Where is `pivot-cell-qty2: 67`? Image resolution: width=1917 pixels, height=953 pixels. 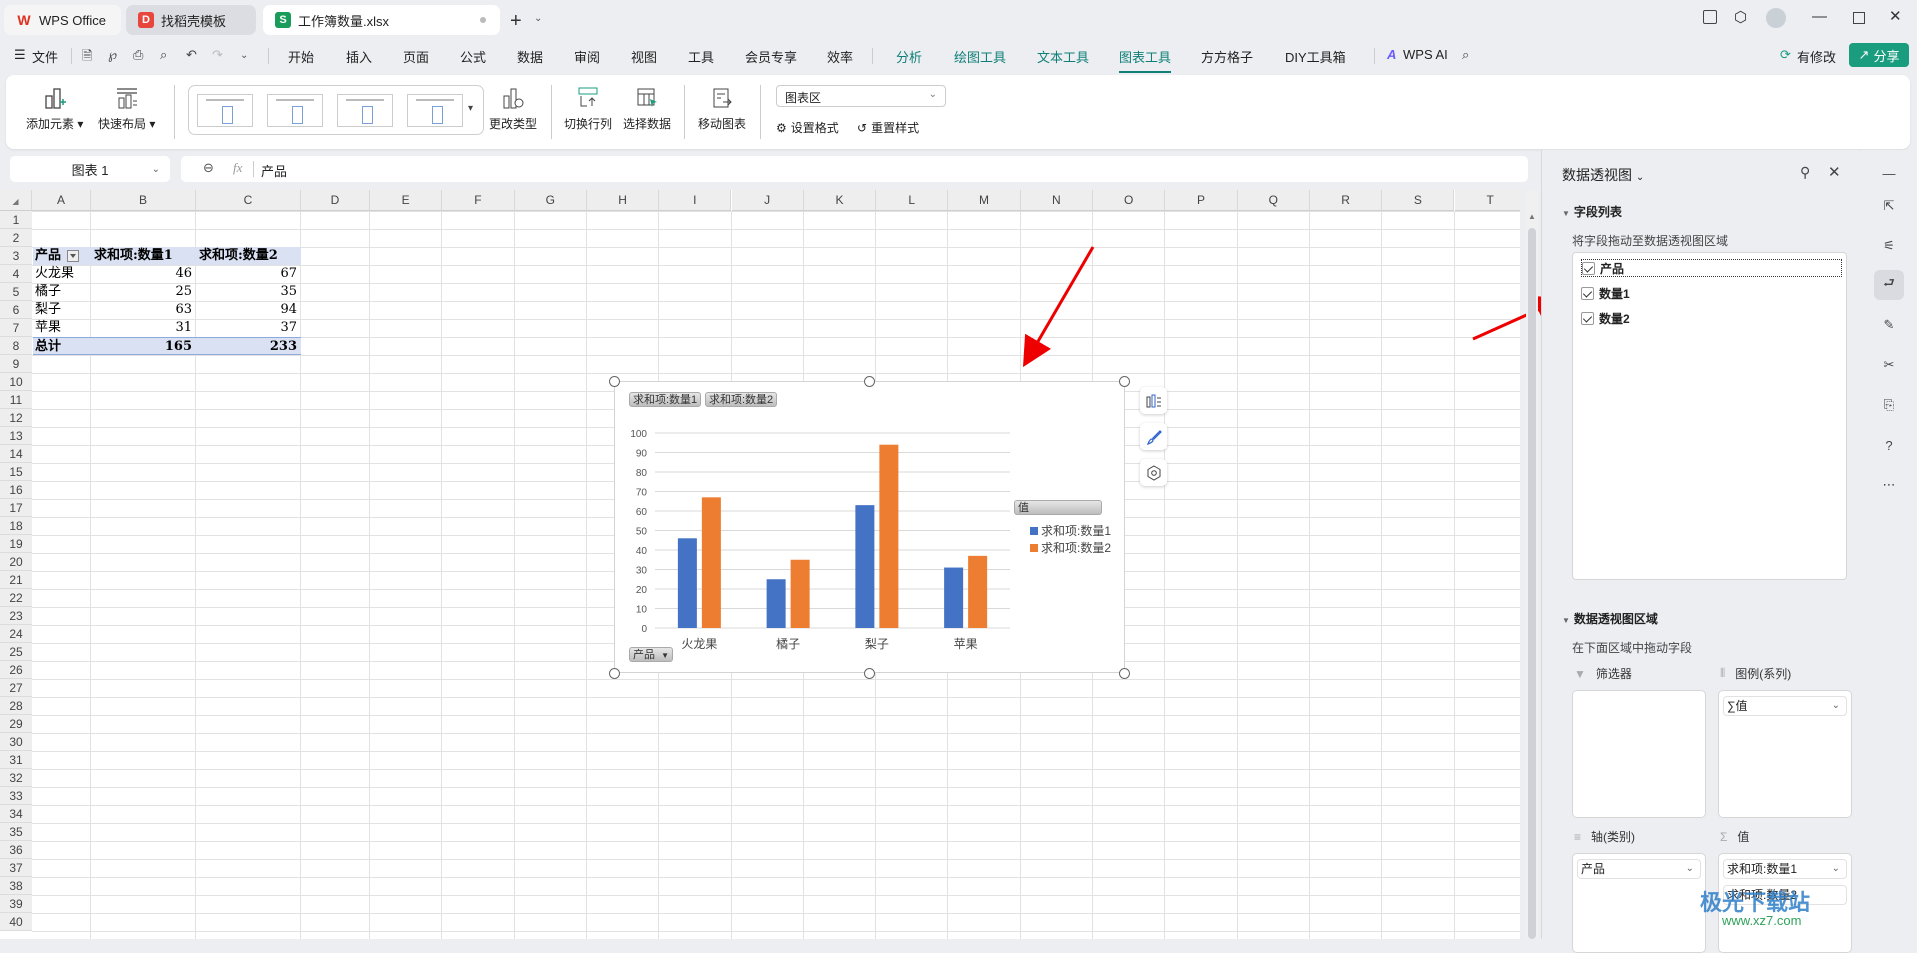 pivot-cell-qty2: 67 is located at coordinates (248, 274).